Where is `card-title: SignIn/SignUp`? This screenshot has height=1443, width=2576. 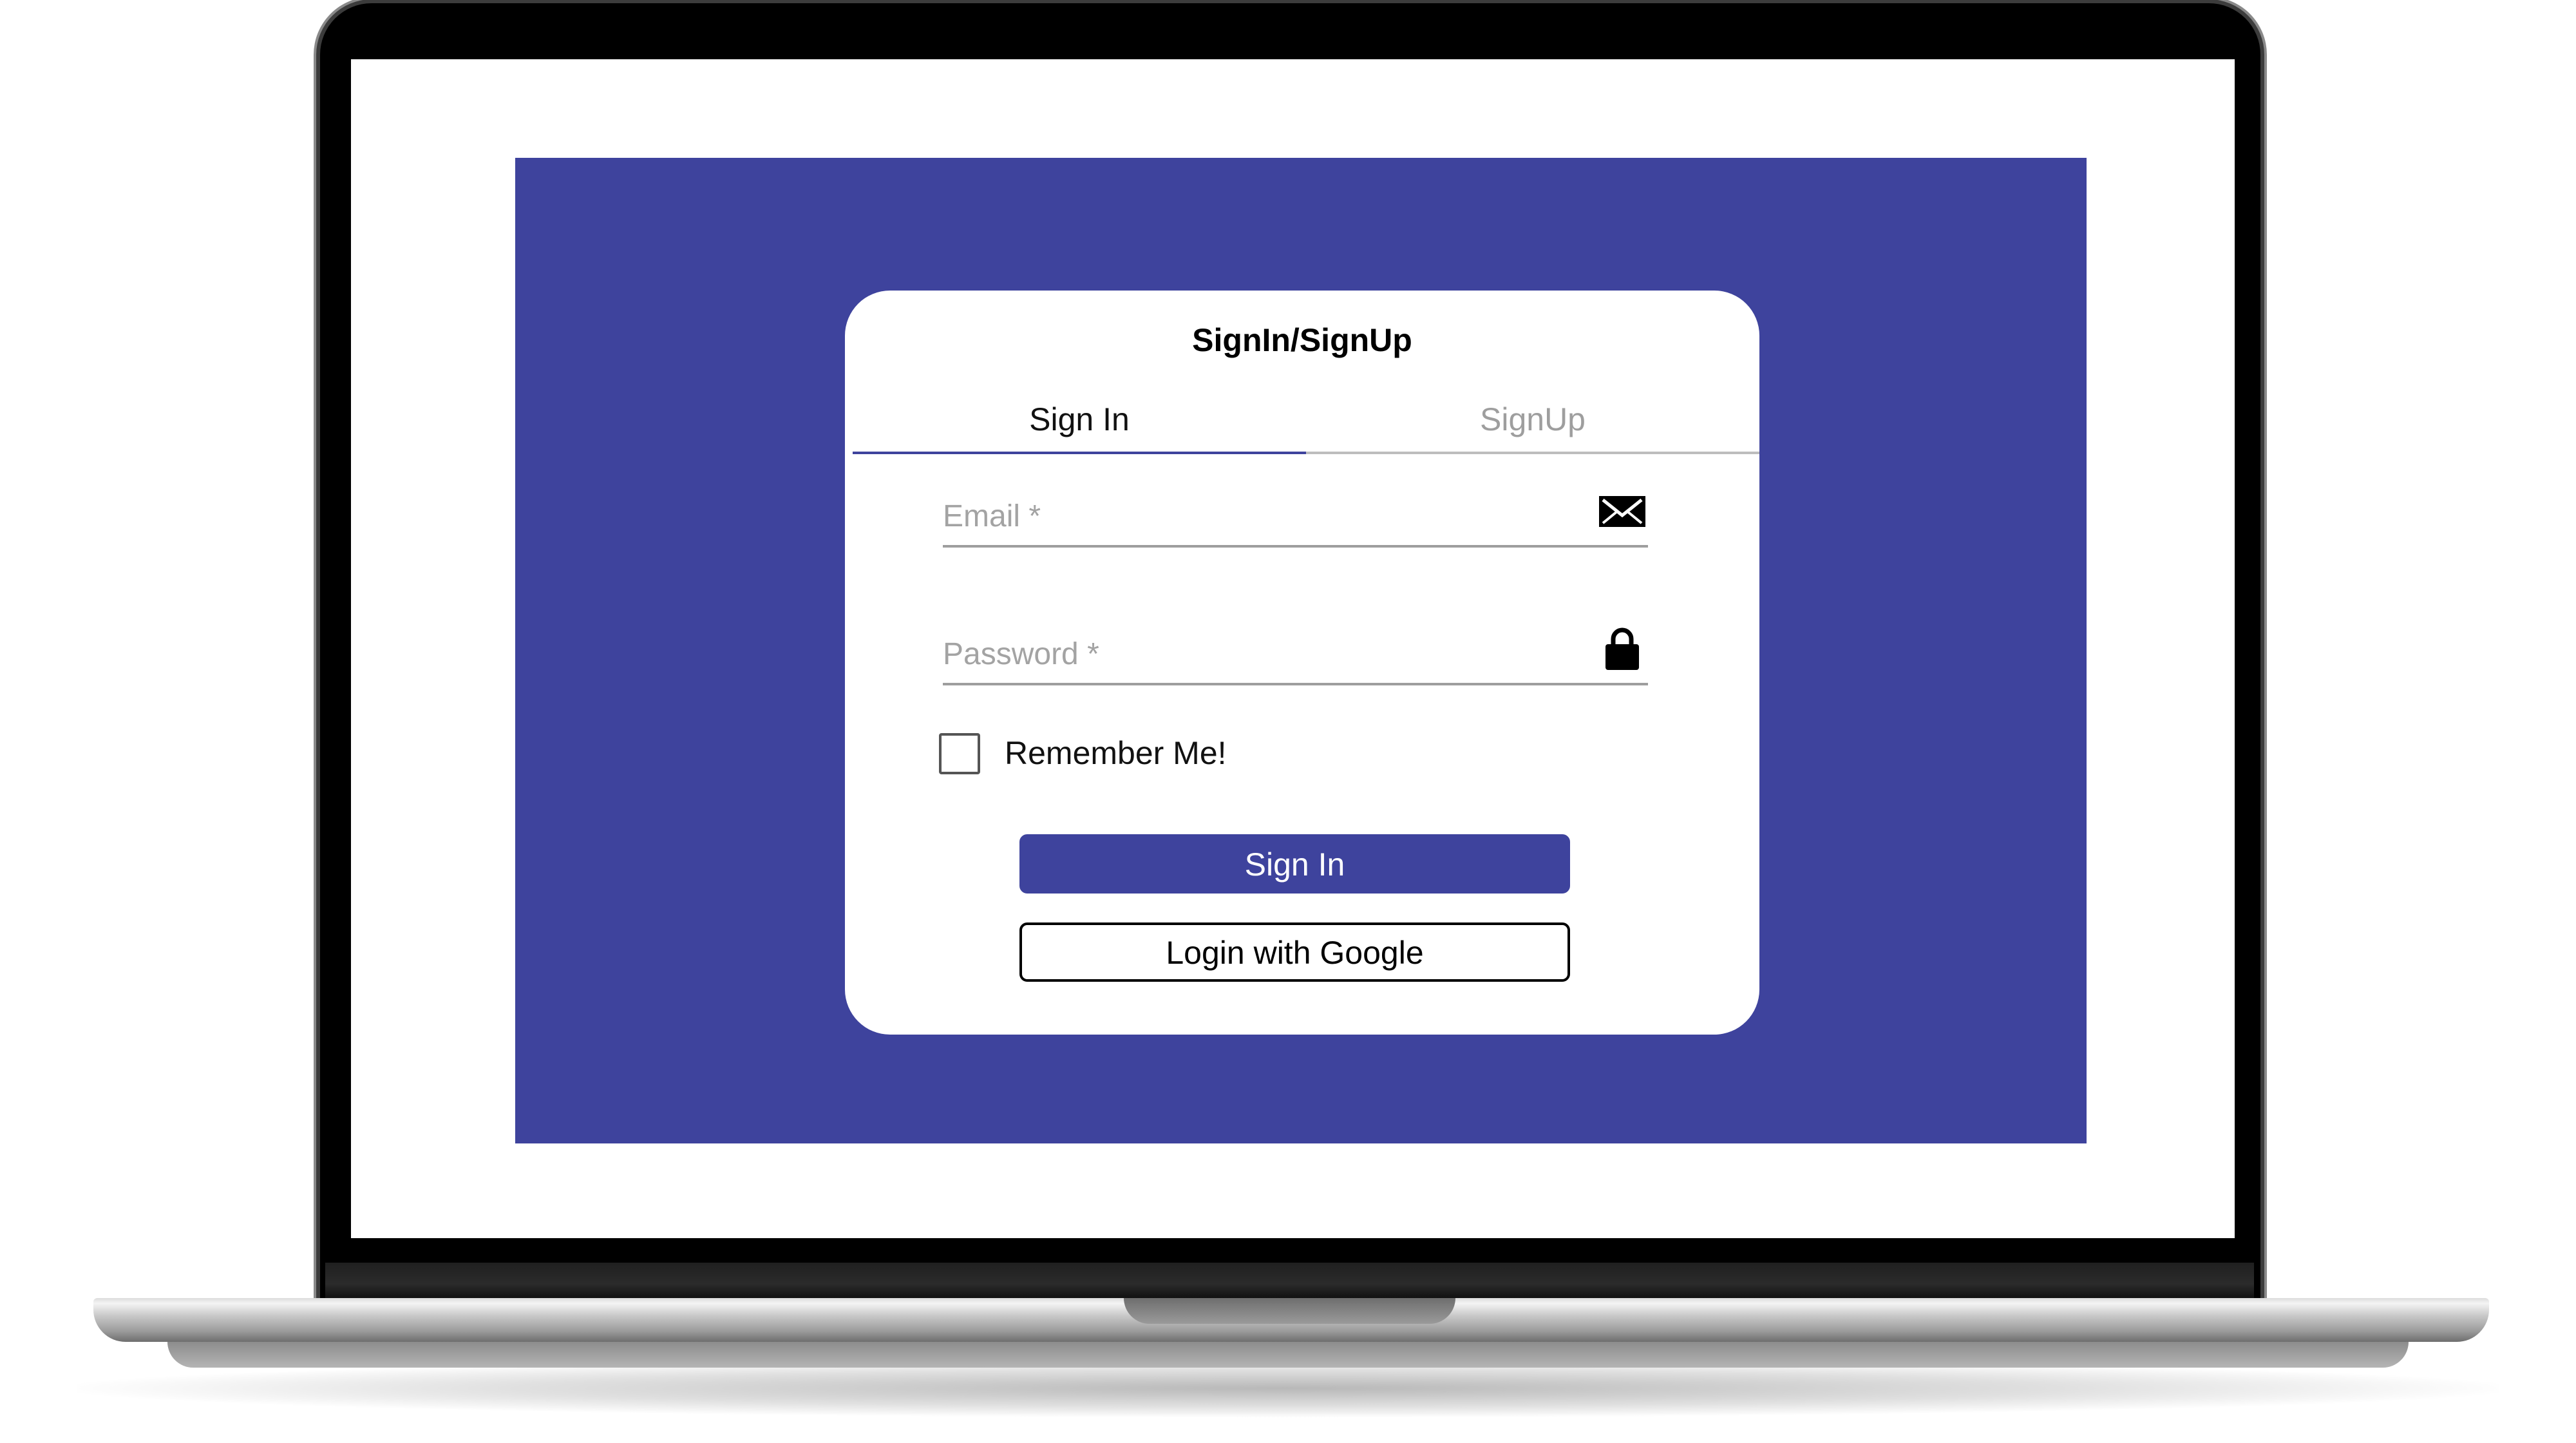 card-title: SignIn/SignUp is located at coordinates (1302, 340).